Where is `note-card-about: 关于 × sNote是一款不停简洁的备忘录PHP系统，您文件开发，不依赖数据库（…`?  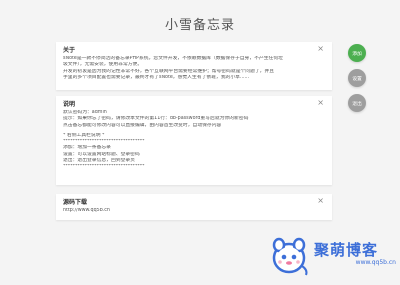
note-card-about: 关于 × sNote是一款不停简洁的备忘录PHP系统，您文件开发，不依赖数据库（… is located at coordinates (194, 66).